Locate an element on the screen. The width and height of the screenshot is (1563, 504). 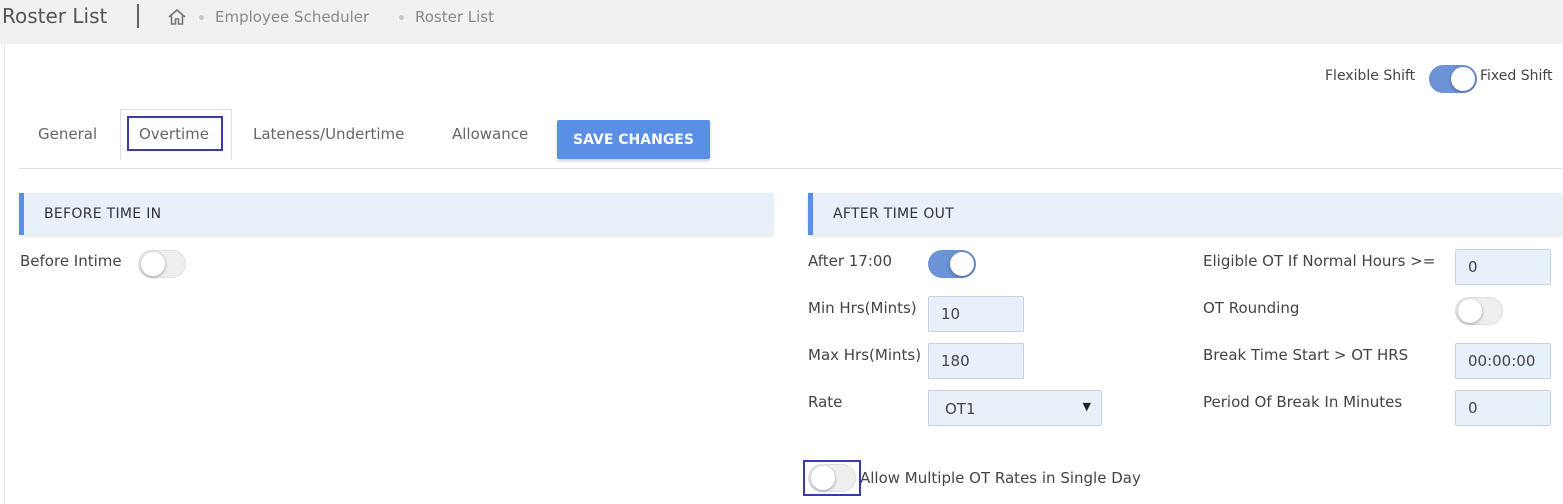
tab-overtime-highlight is located at coordinates (175, 133).